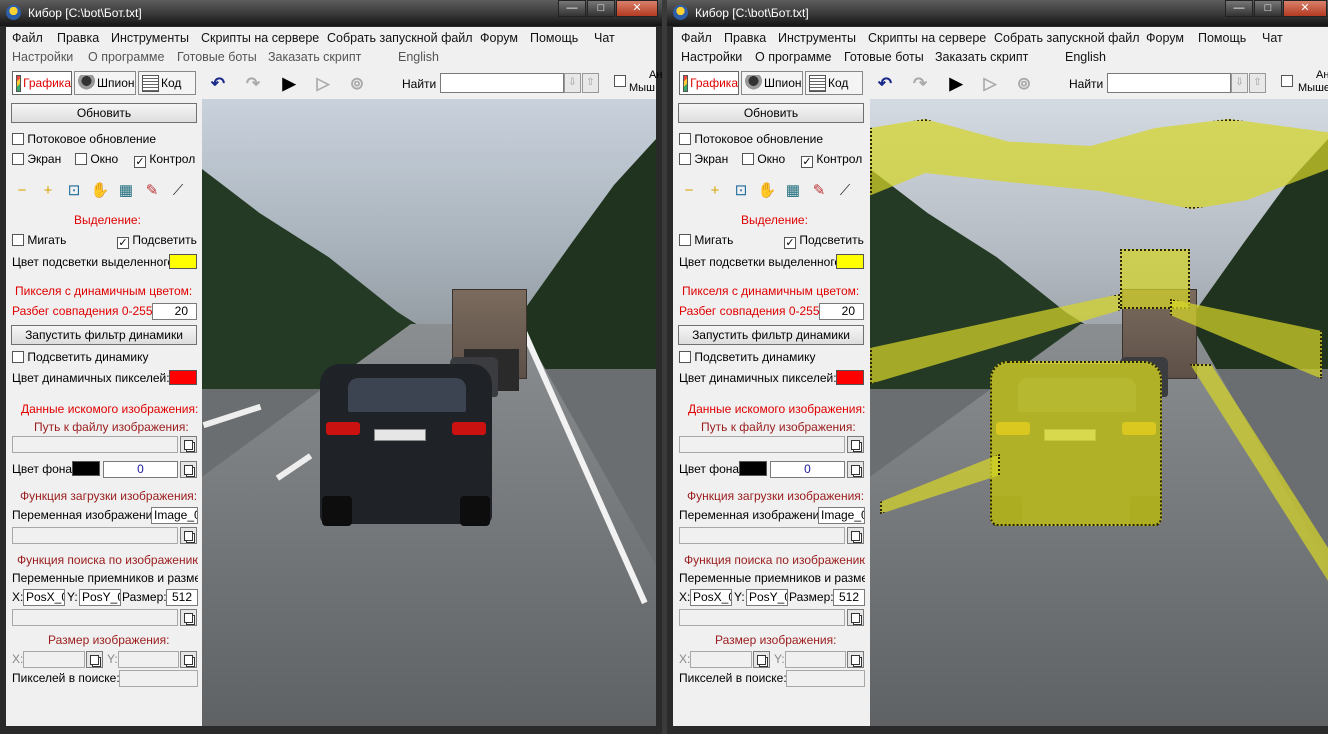 The height and width of the screenshot is (734, 1328). What do you see at coordinates (824, 241) in the screenshot?
I see `highlight-checkbox: ✓ Подсветить` at bounding box center [824, 241].